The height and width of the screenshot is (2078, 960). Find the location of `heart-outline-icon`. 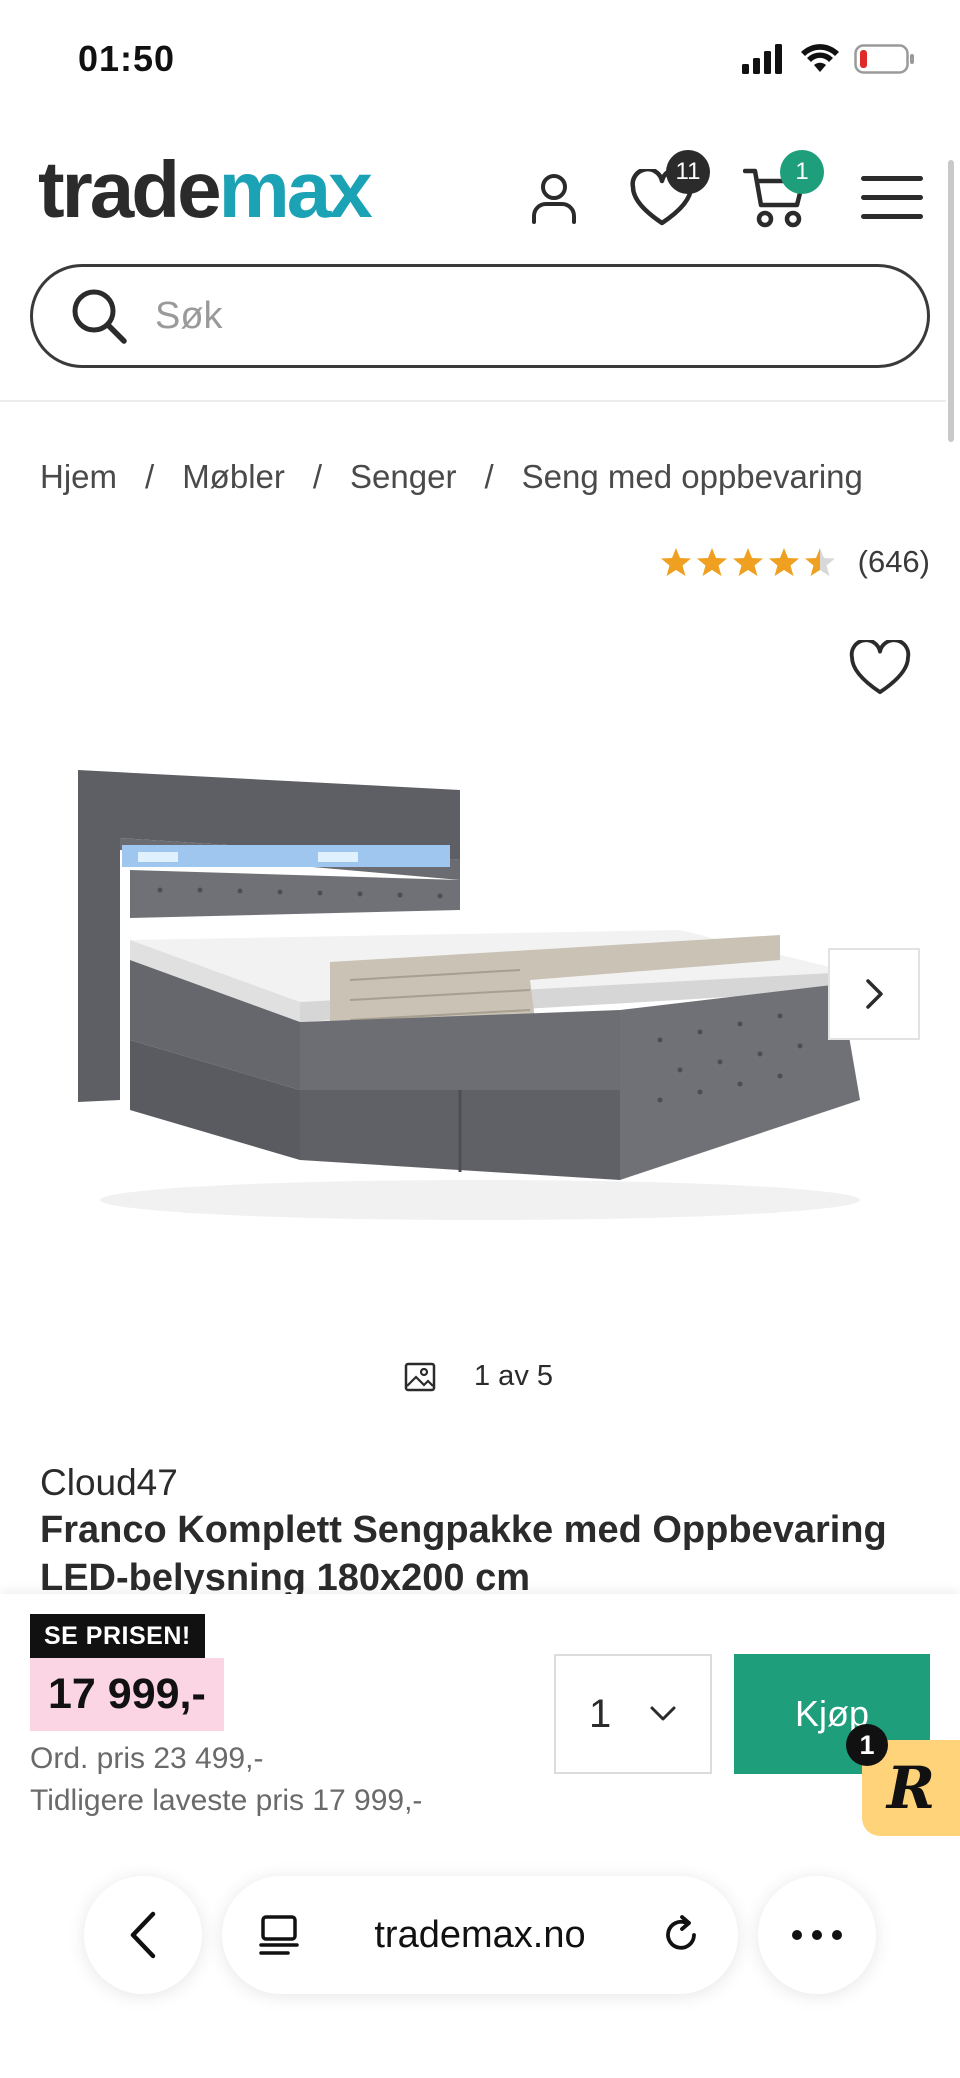

heart-outline-icon is located at coordinates (880, 667).